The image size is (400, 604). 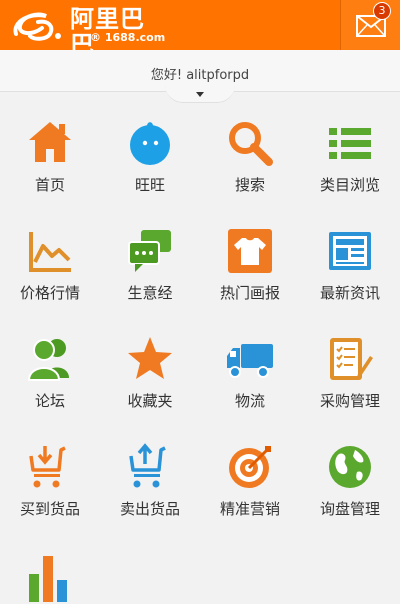 I want to click on news-icon, so click(x=350, y=251).